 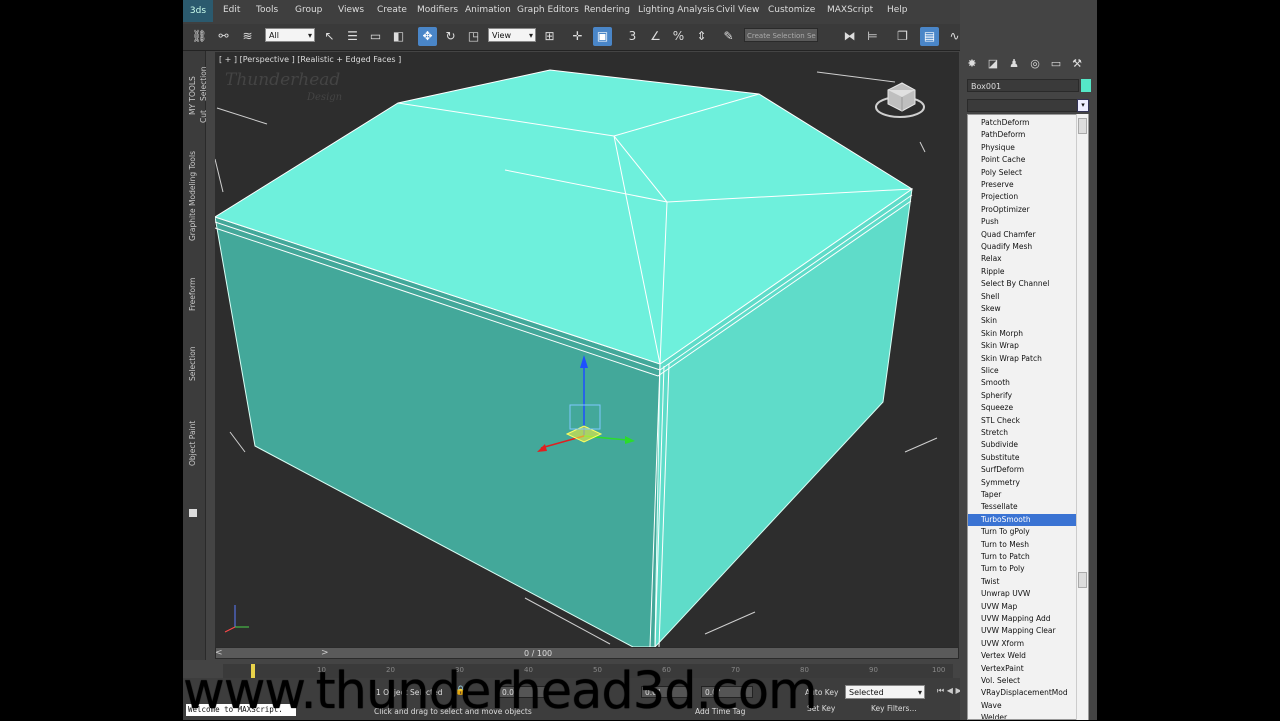 I want to click on modifier-list-item: Skin Wrap, so click(x=1022, y=346).